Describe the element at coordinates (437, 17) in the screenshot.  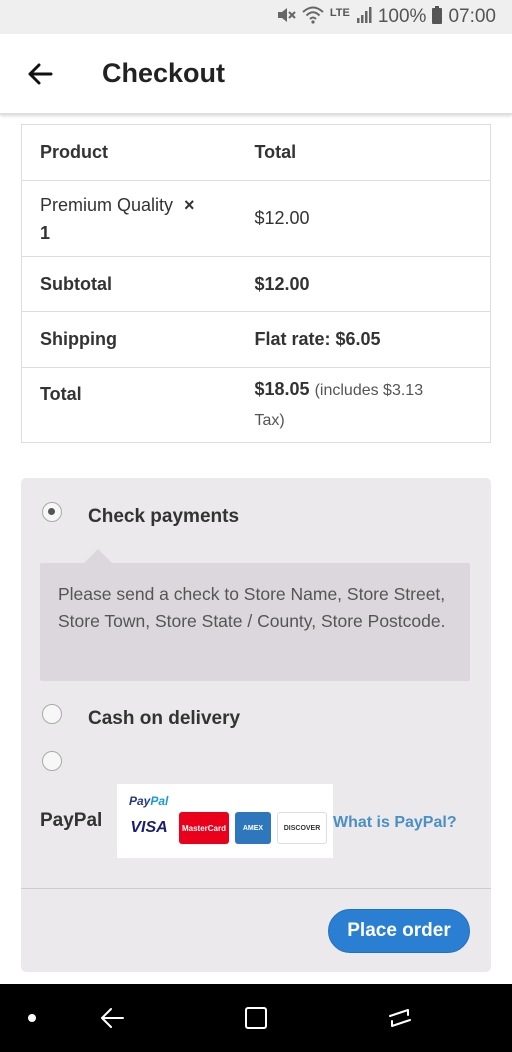
I see `battery-icon` at that location.